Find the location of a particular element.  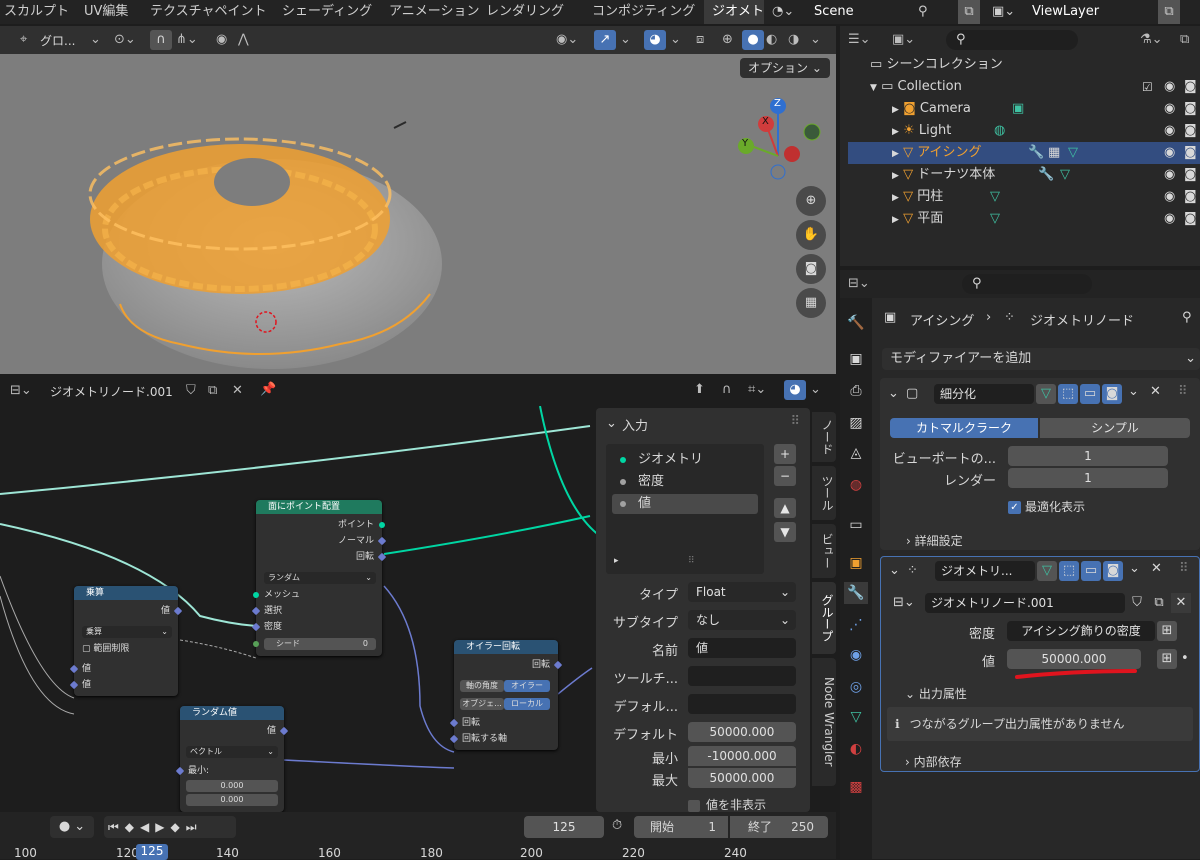

scene-name: Scene is located at coordinates (834, 12).